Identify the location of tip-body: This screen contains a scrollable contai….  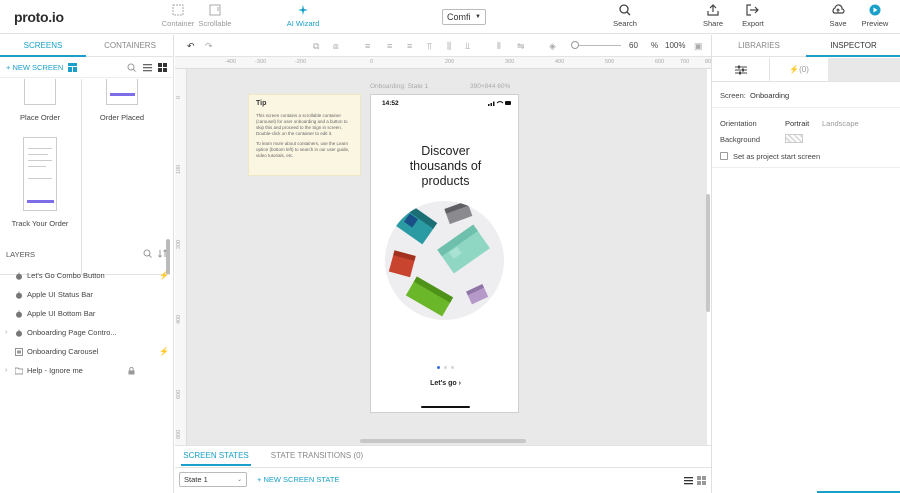
(302, 124).